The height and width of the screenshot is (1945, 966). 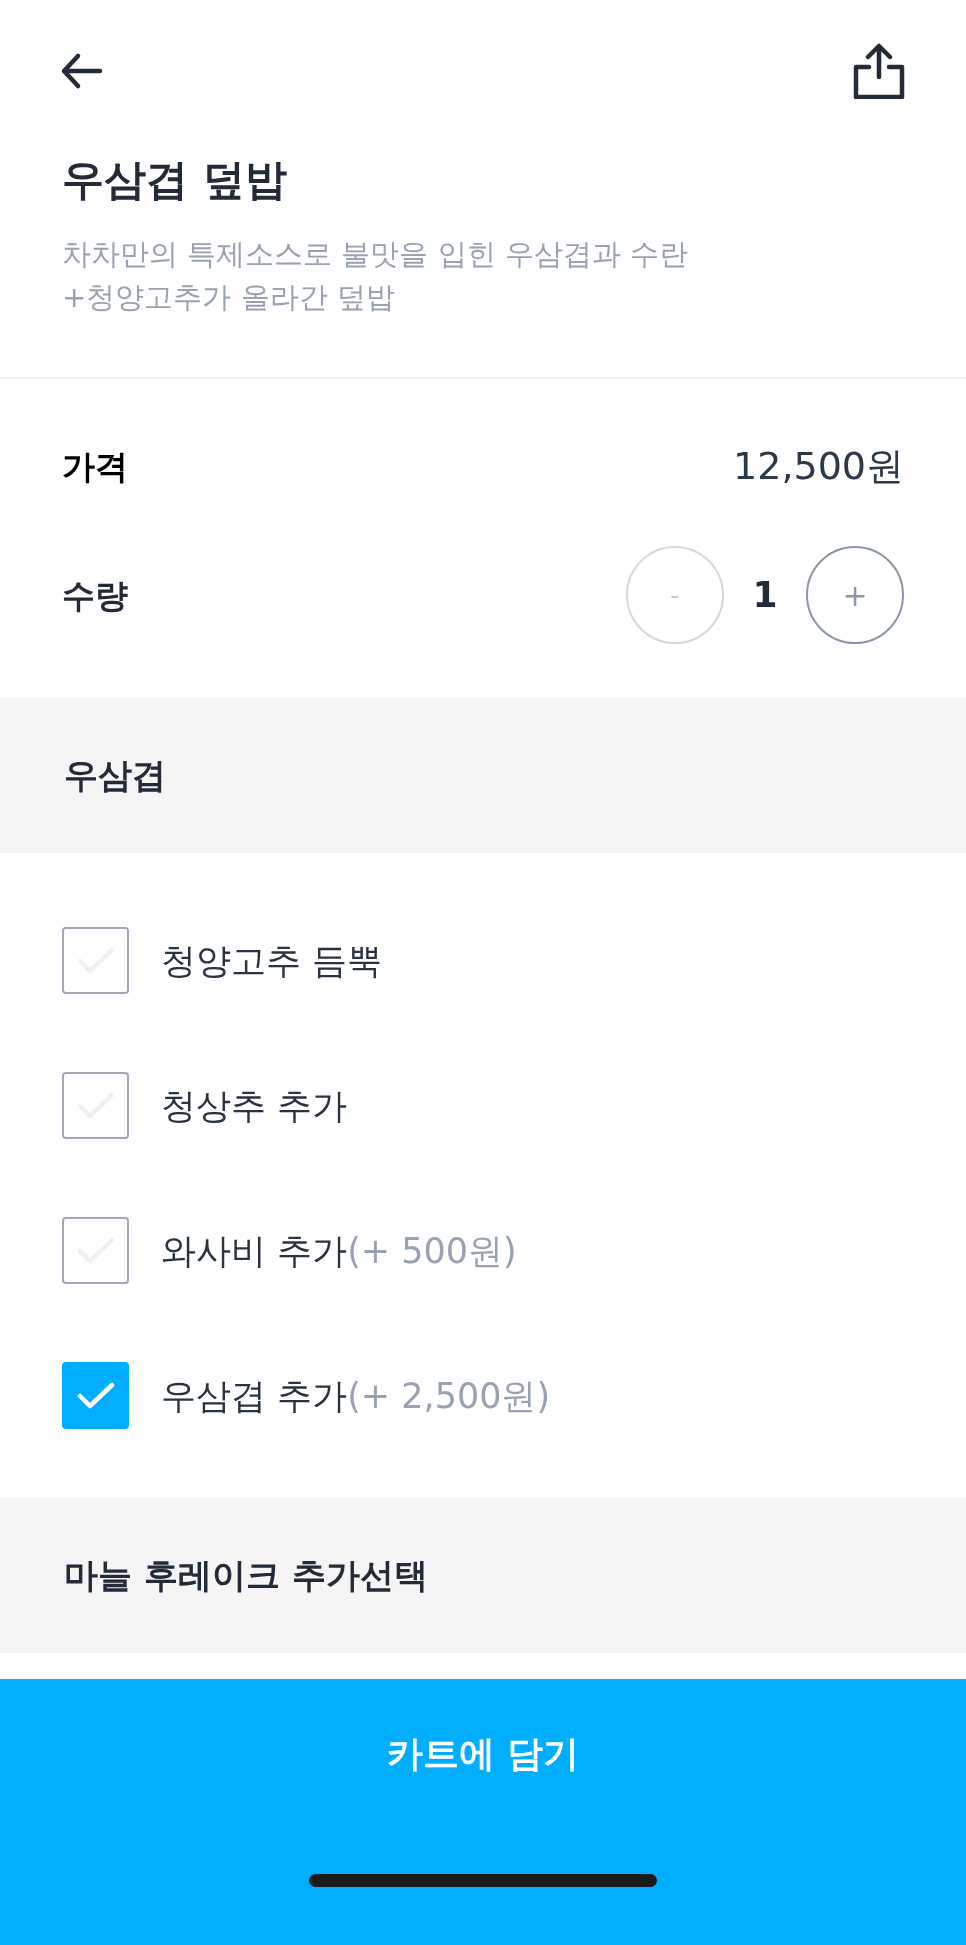 I want to click on price-label: 가격, so click(x=95, y=467).